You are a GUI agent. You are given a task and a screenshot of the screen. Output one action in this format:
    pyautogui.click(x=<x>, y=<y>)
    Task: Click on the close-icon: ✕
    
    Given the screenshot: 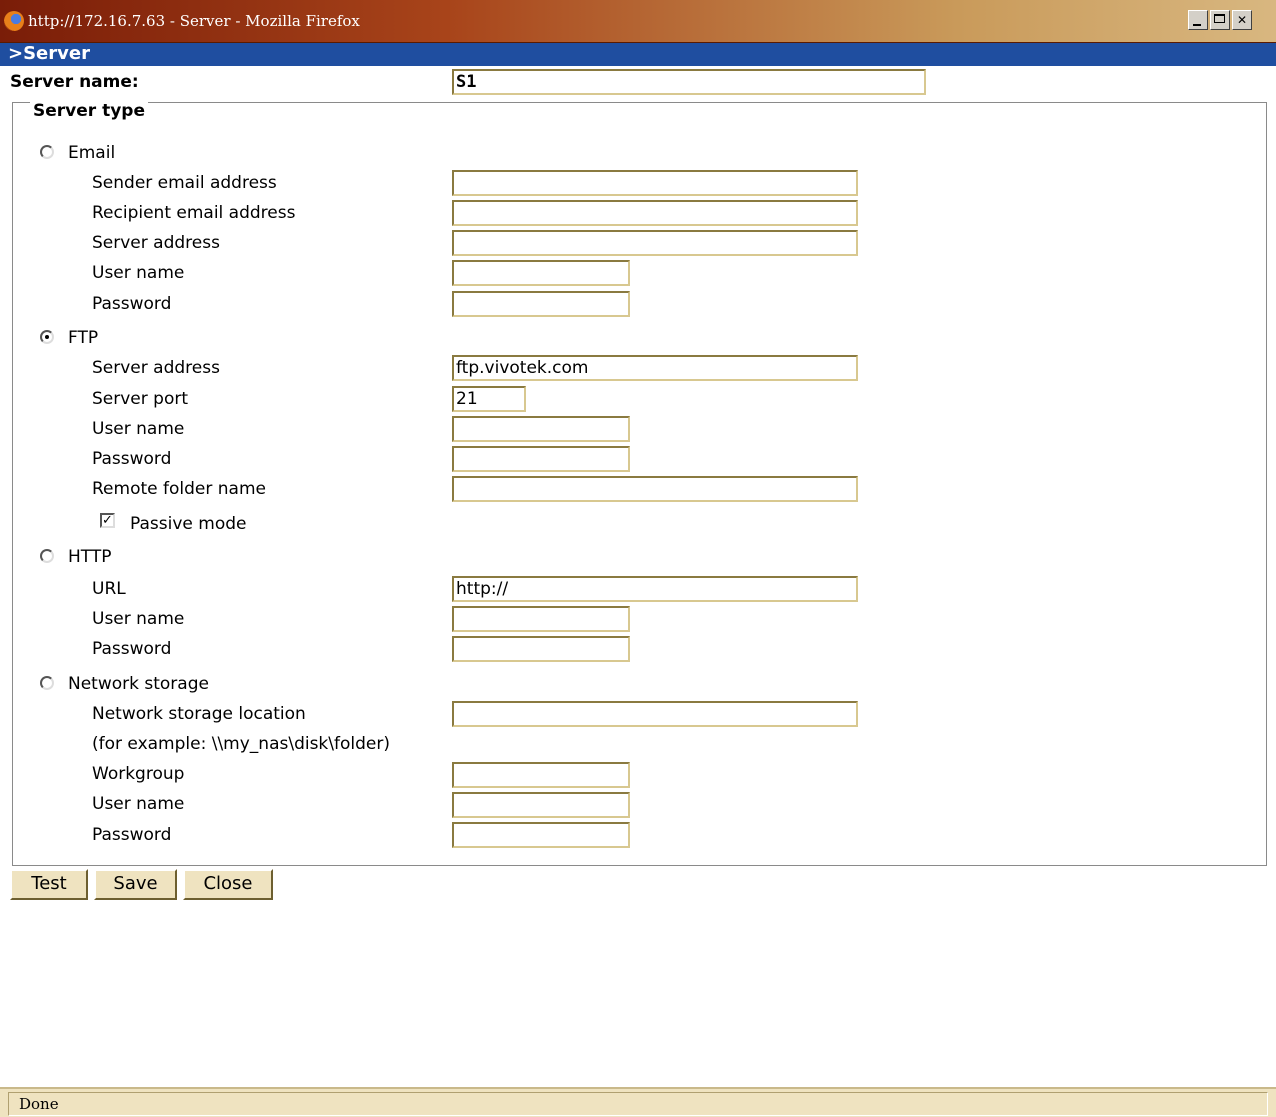 What is the action you would take?
    pyautogui.click(x=1242, y=20)
    